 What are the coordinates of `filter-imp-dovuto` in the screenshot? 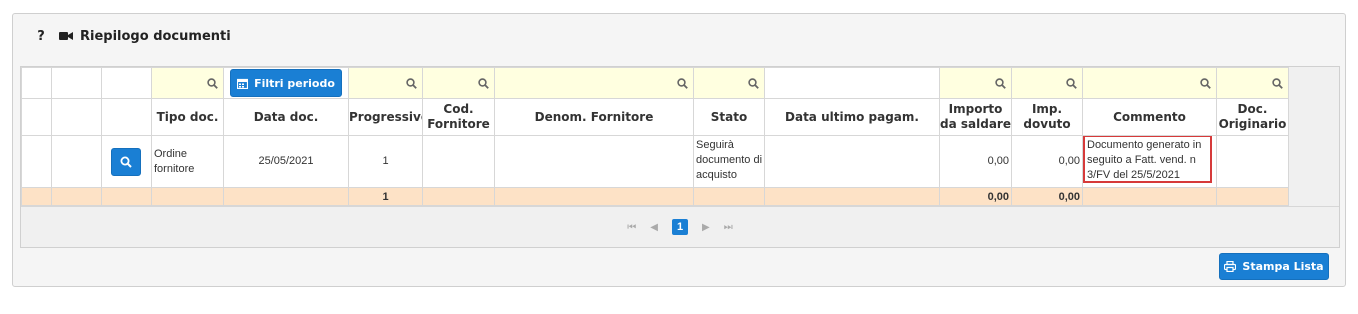 It's located at (1047, 83).